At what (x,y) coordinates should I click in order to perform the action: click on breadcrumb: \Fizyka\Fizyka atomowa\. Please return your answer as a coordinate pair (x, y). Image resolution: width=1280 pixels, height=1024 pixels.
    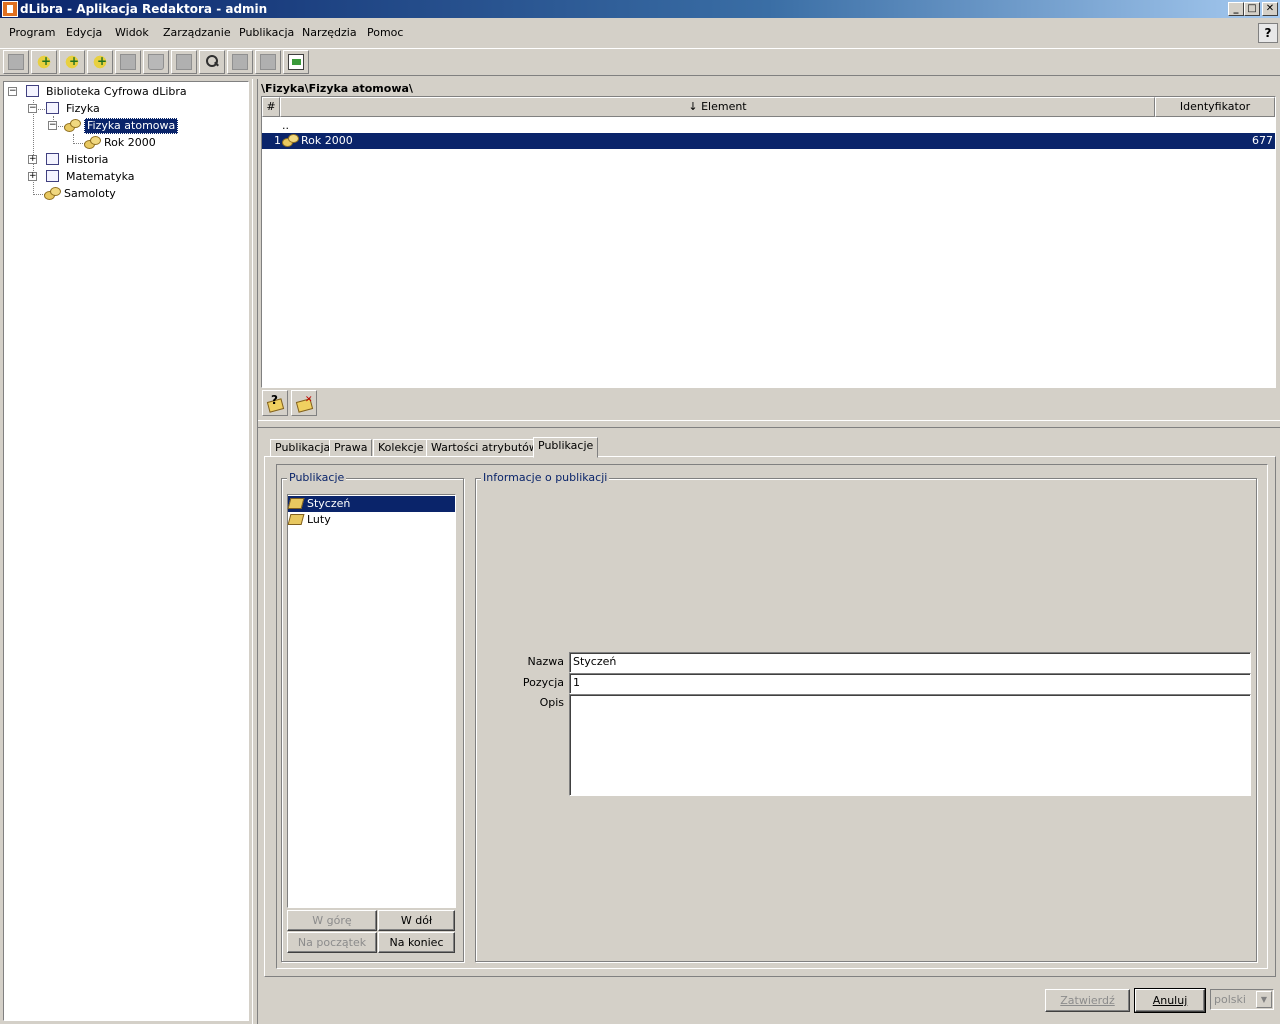
    Looking at the image, I should click on (337, 88).